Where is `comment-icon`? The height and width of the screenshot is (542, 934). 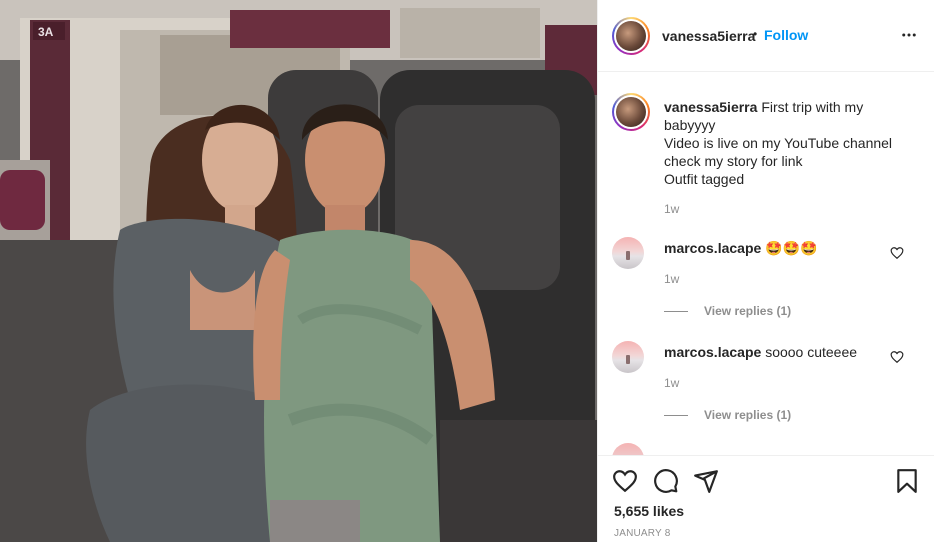 comment-icon is located at coordinates (666, 481).